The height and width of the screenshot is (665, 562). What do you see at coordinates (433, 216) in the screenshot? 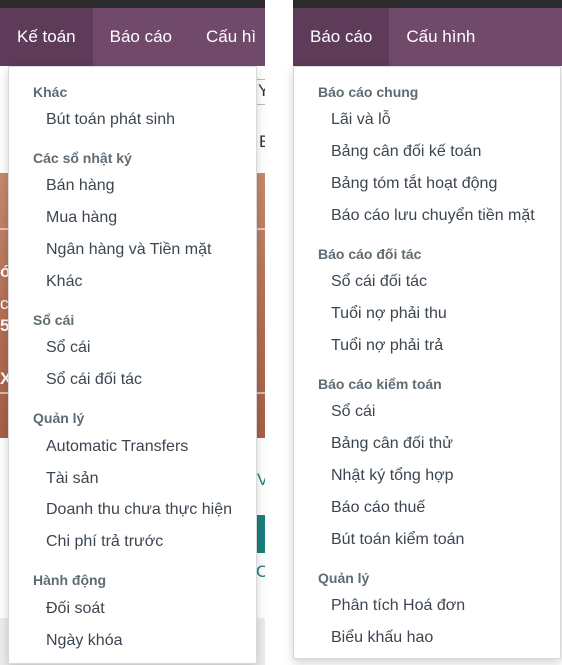
I see `menu-item-cash-flow: Báo cáo lưu chuyển tiền mặt` at bounding box center [433, 216].